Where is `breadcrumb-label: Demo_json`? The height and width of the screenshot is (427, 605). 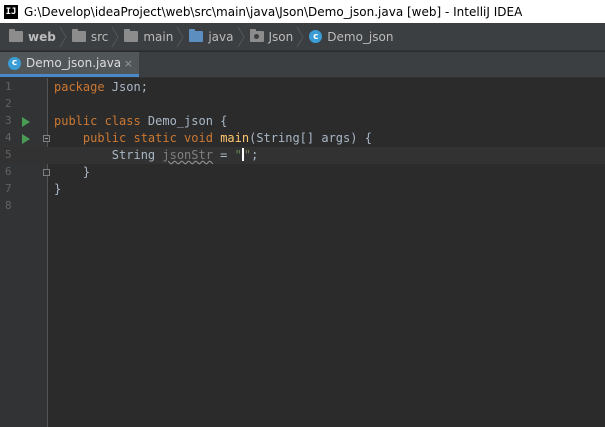
breadcrumb-label: Demo_json is located at coordinates (360, 36).